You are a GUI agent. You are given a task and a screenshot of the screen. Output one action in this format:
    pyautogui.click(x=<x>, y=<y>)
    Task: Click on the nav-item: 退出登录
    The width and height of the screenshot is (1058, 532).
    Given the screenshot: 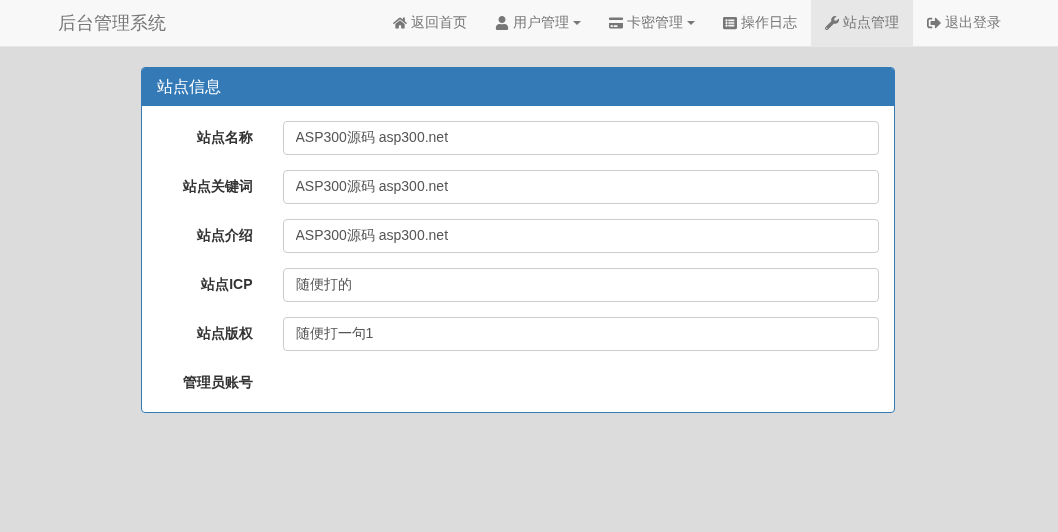 What is the action you would take?
    pyautogui.click(x=964, y=23)
    